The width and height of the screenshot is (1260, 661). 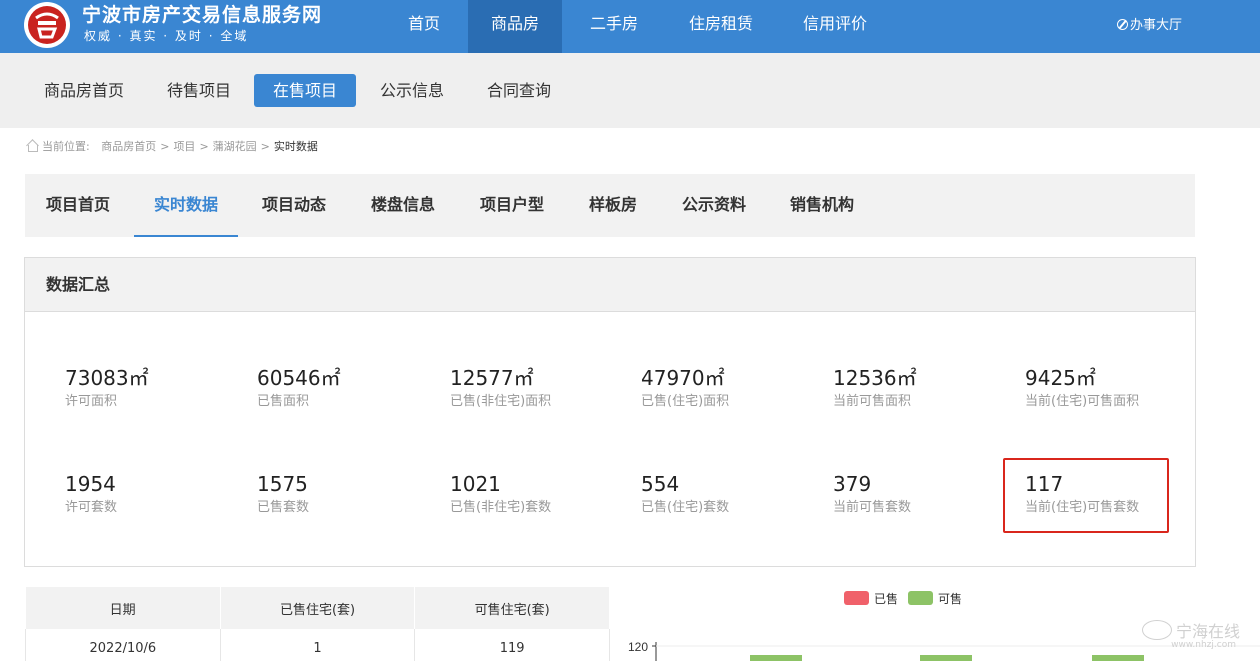 What do you see at coordinates (299, 378) in the screenshot?
I see `stat-value: 60546㎡` at bounding box center [299, 378].